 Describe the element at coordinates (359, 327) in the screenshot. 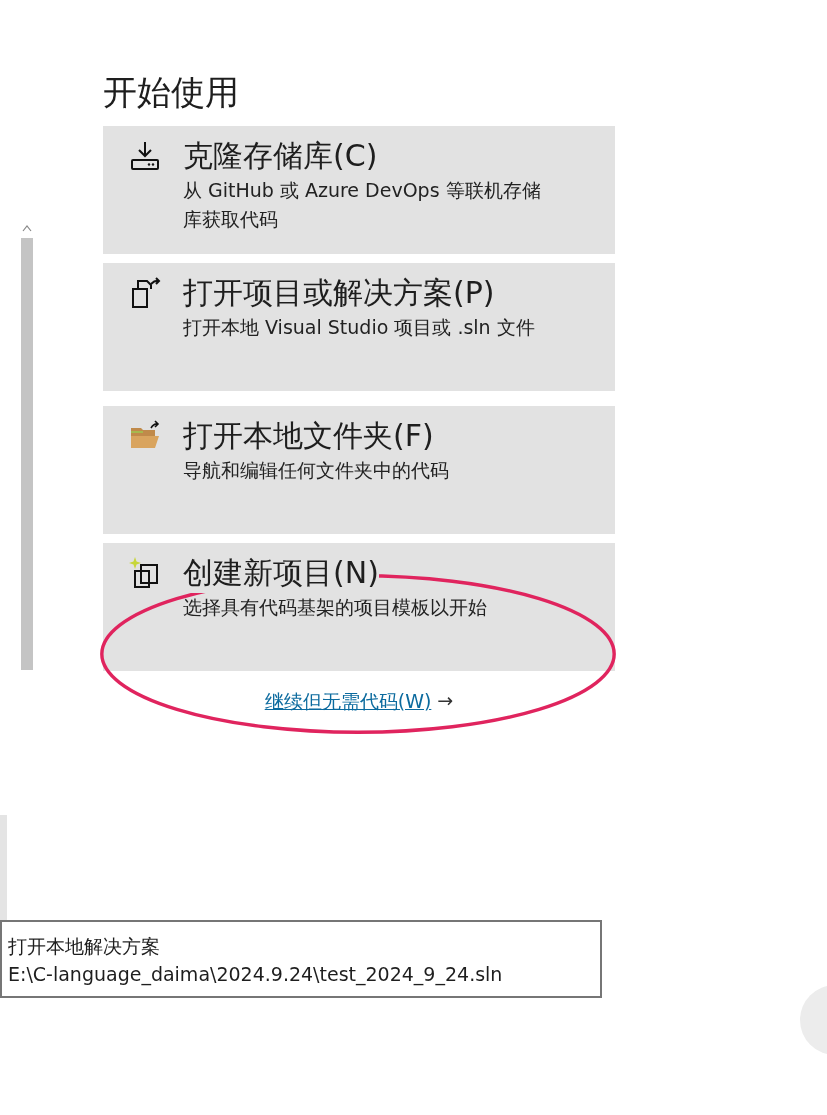

I see `action-card: 打开项目或解决方案(P) 打开本地 Visual Studio 项目或 .sln 文件` at that location.